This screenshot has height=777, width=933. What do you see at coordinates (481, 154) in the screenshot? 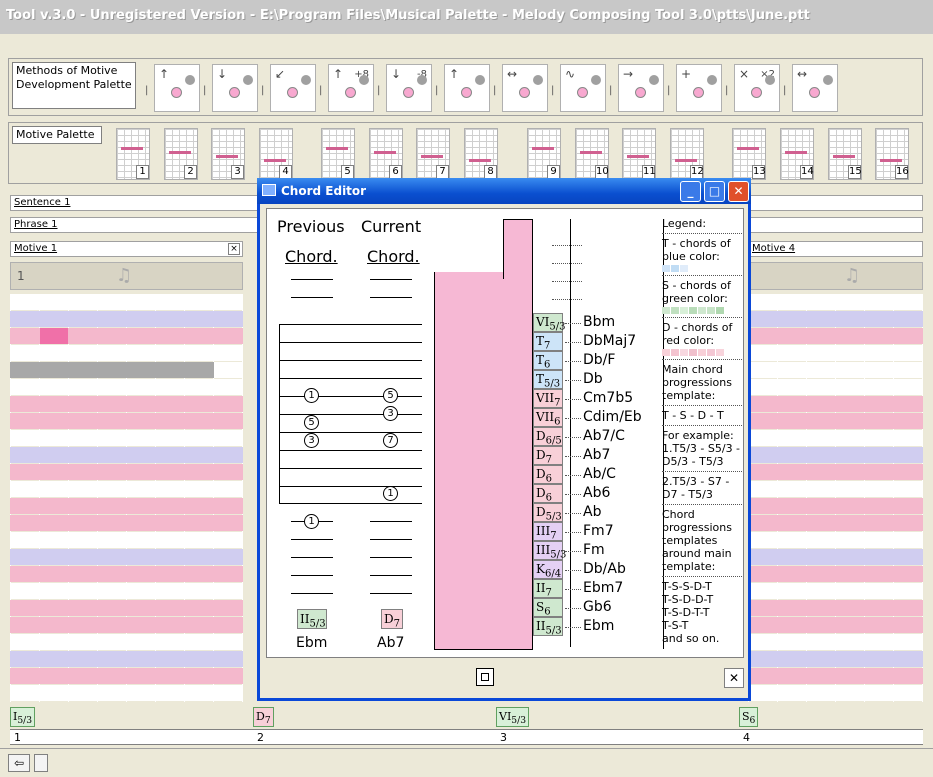
I see `motive-tile: 8` at bounding box center [481, 154].